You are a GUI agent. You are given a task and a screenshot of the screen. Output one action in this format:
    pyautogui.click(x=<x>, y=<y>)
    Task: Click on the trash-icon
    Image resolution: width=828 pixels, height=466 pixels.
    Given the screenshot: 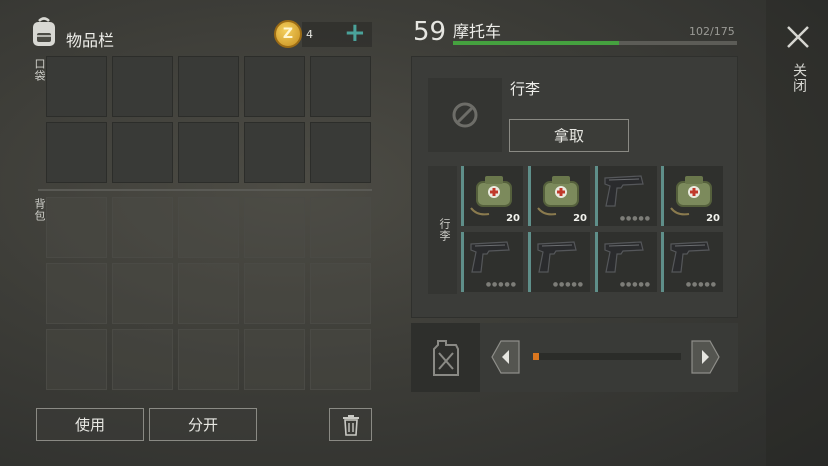 What is the action you would take?
    pyautogui.click(x=350, y=425)
    